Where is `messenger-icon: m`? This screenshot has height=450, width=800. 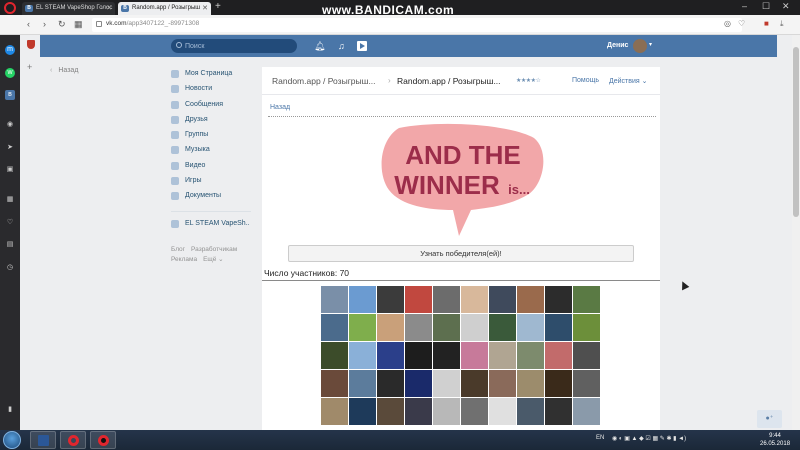
messenger-icon: m is located at coordinates (10, 50).